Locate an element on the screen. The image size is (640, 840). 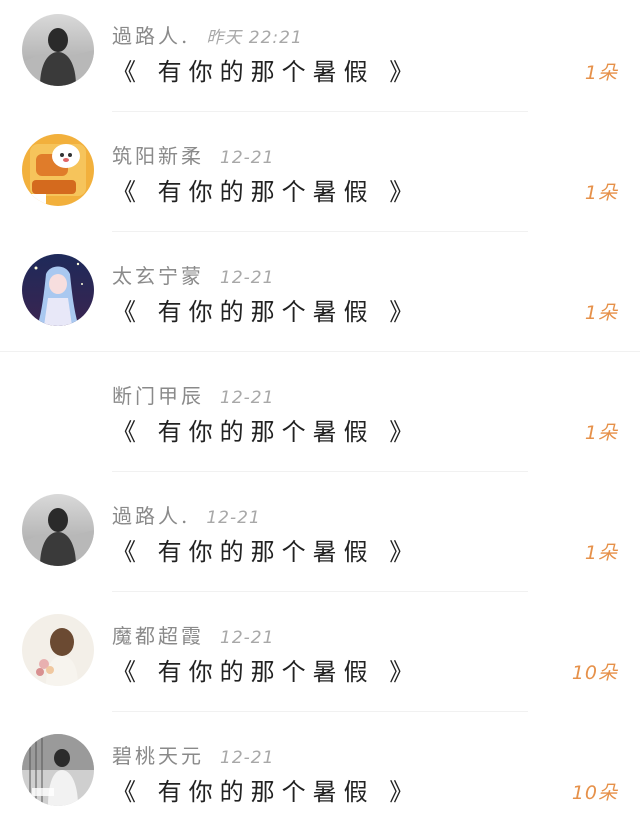
user-name: 太玄宁蒙 is located at coordinates (158, 274).